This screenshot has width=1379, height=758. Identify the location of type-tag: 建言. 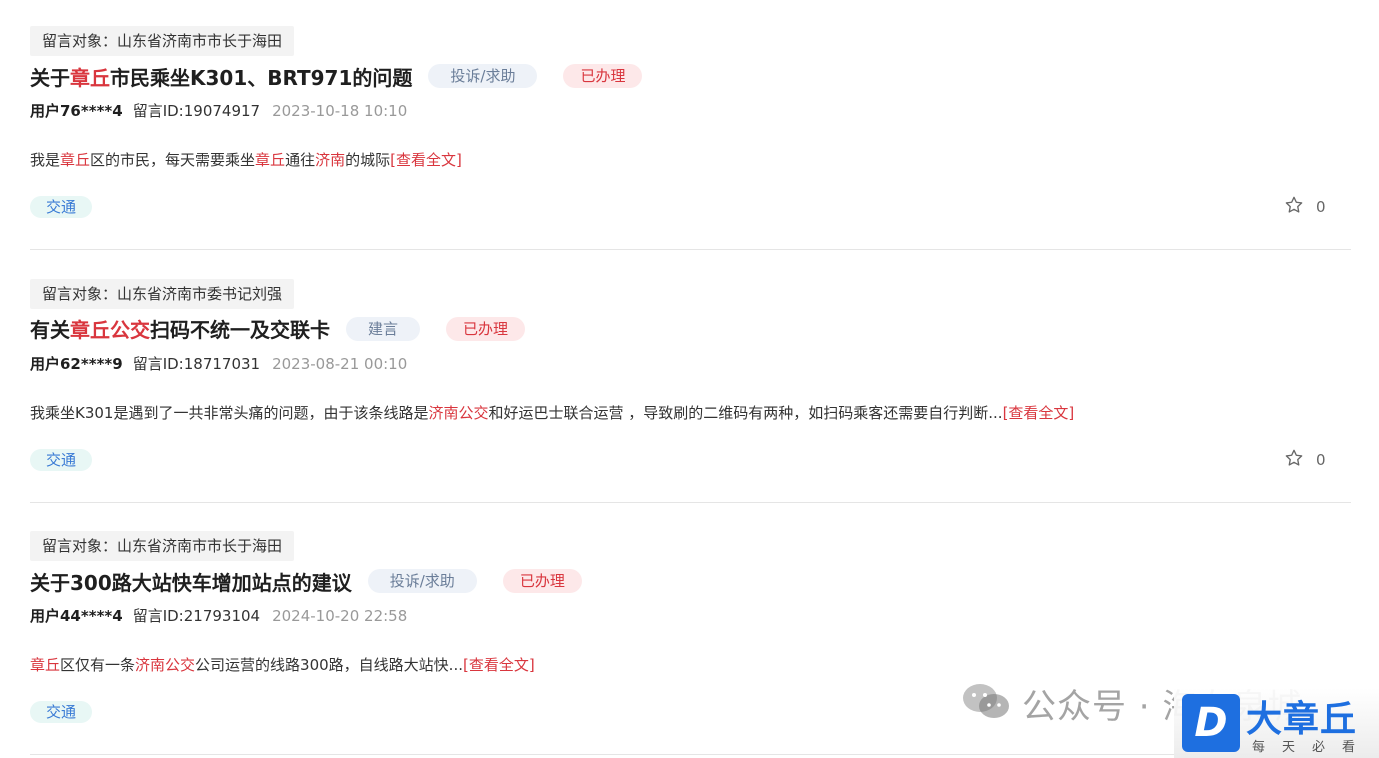
(383, 328).